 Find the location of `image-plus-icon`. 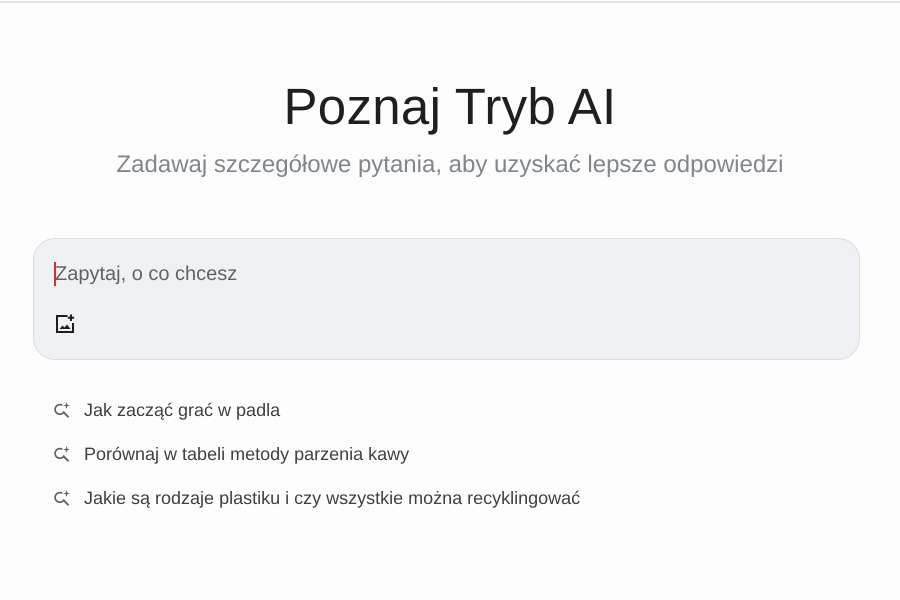

image-plus-icon is located at coordinates (65, 324).